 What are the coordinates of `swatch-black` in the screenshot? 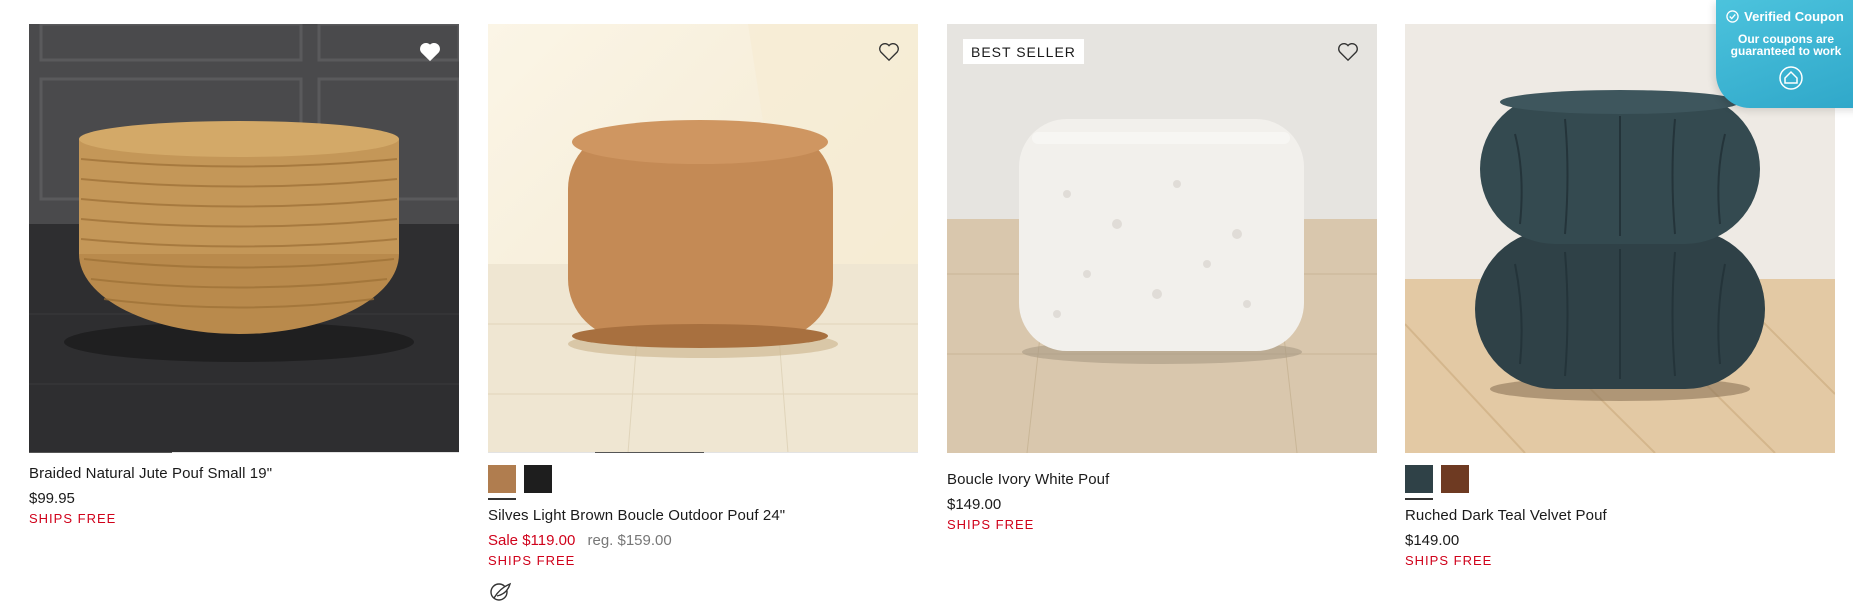 It's located at (538, 479).